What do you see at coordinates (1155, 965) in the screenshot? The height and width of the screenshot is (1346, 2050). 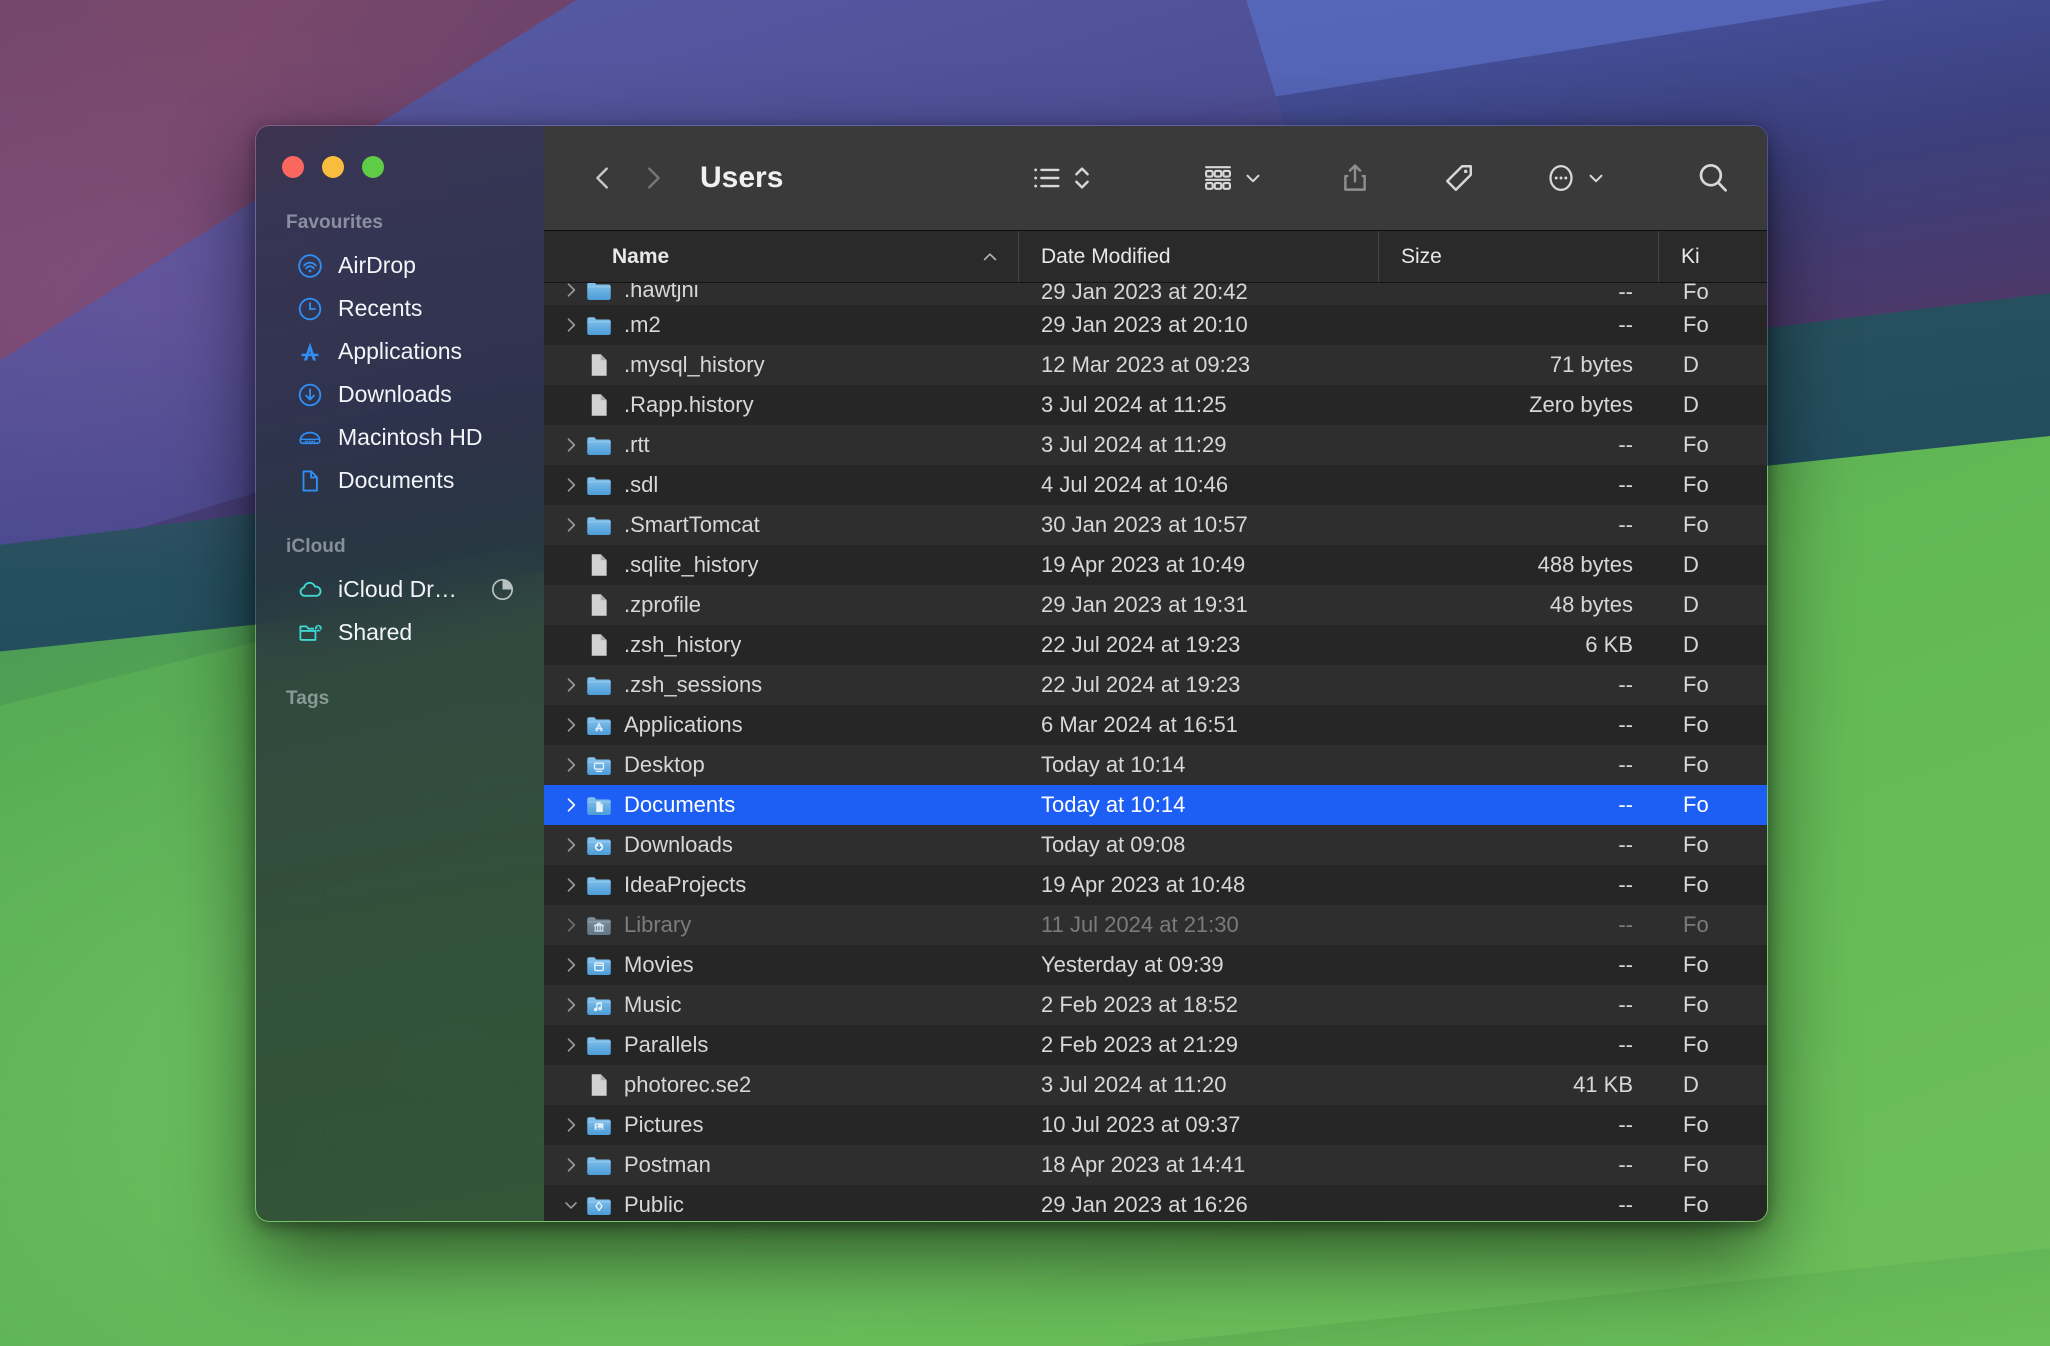 I see `table-row: Movies Yesterday at 09:39 -- Fo` at bounding box center [1155, 965].